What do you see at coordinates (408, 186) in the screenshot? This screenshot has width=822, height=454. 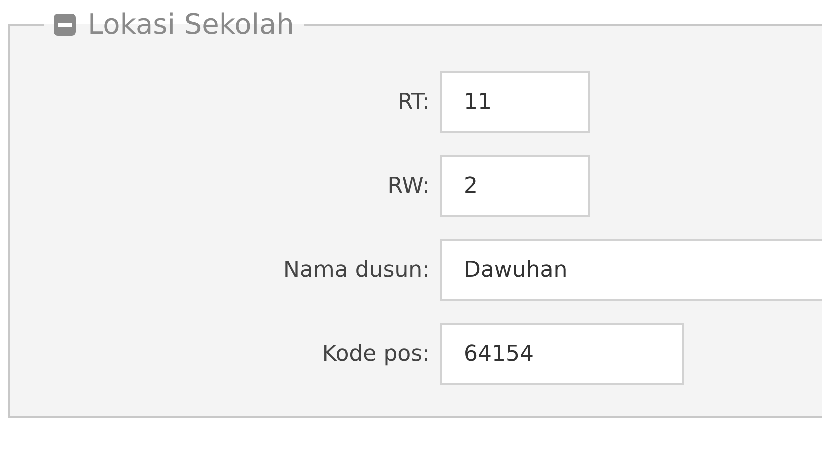 I see `field-label: RW:` at bounding box center [408, 186].